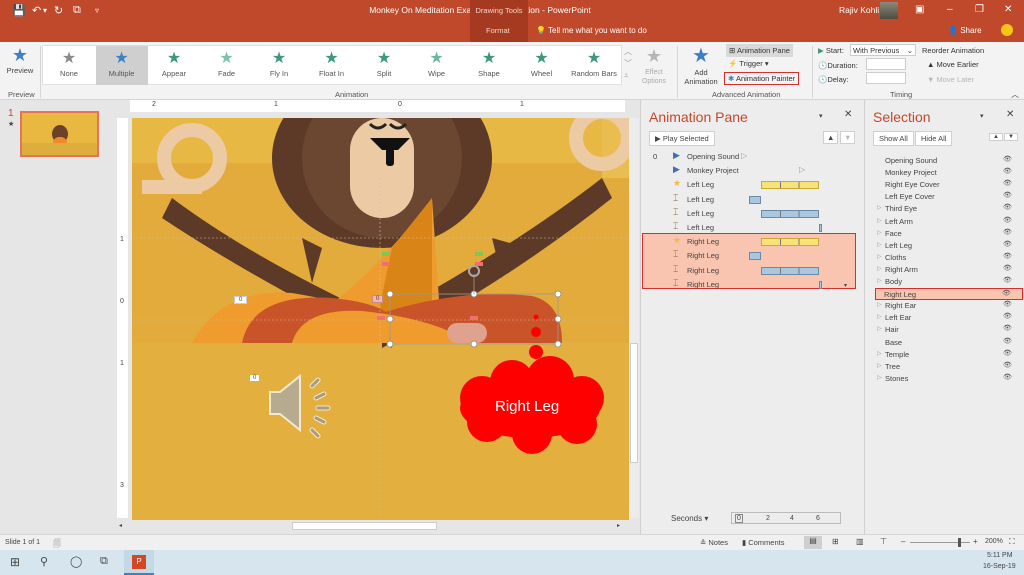  I want to click on selection-item: Right Leg 👁, so click(949, 294).